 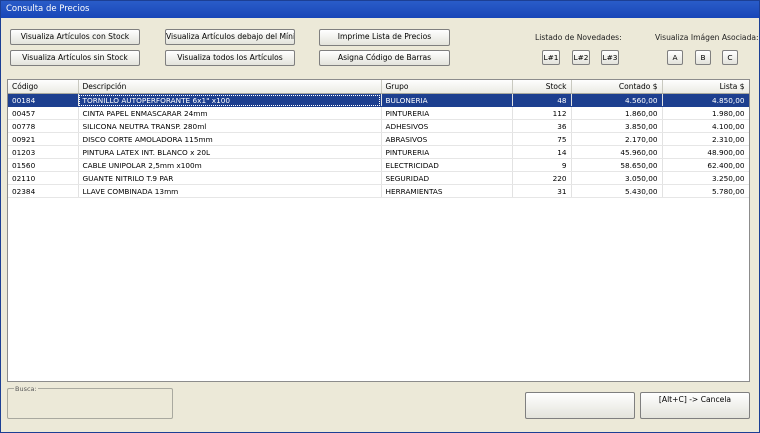 What do you see at coordinates (384, 58) in the screenshot?
I see `assign-barcode-button: Asigna Código de Barras` at bounding box center [384, 58].